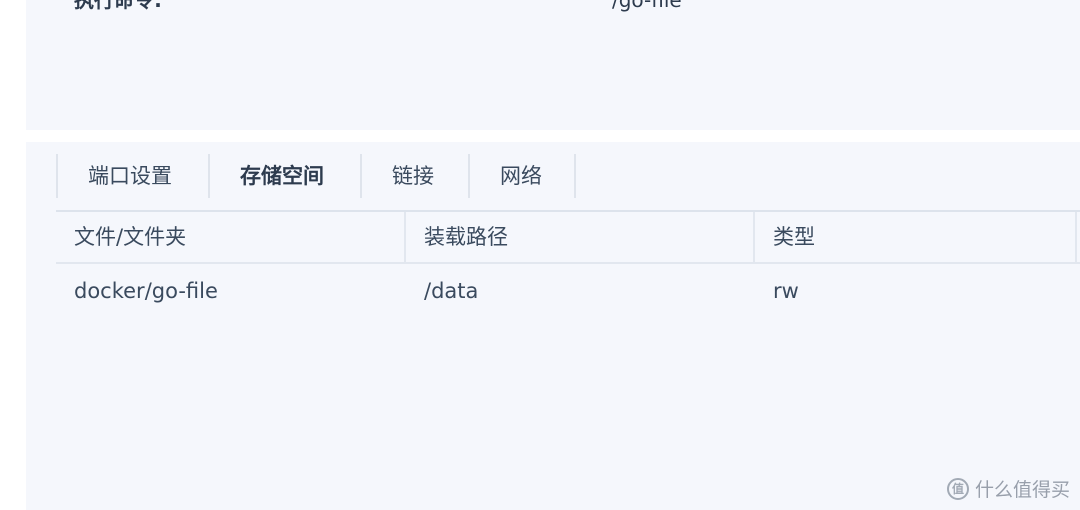 The height and width of the screenshot is (510, 1080). Describe the element at coordinates (146, 291) in the screenshot. I see `cell-file-folder: docker/go-file` at that location.